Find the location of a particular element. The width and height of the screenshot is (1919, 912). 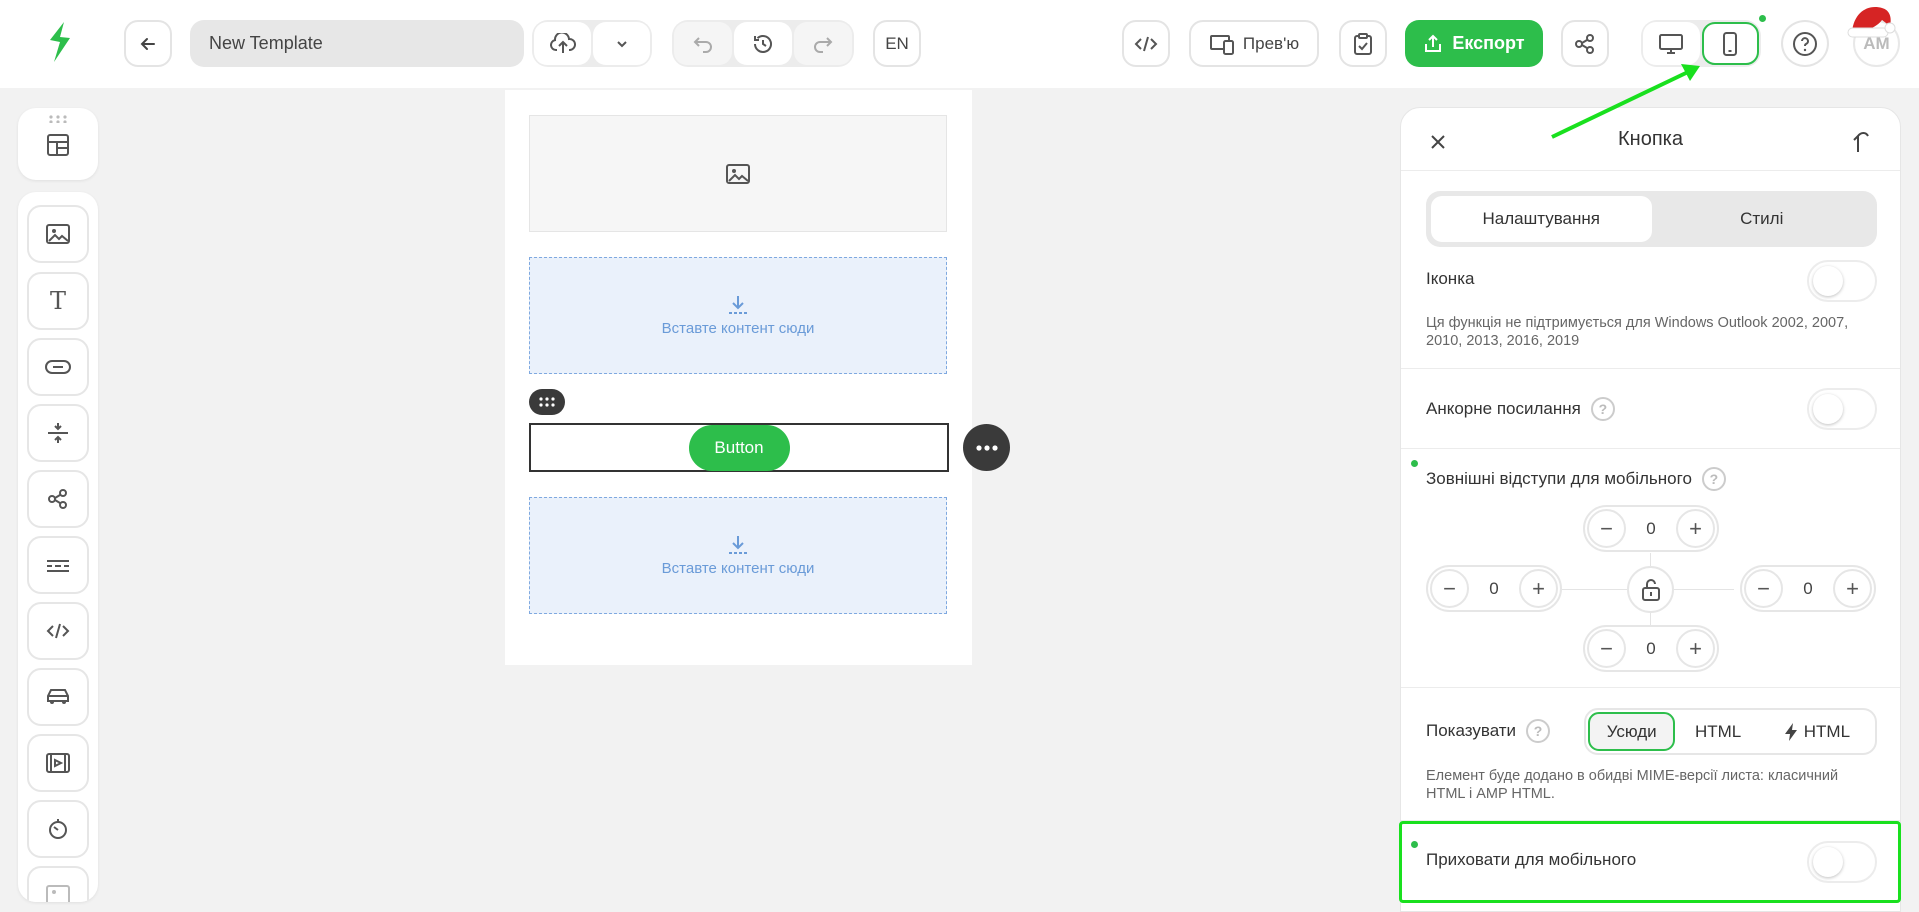

margin-bottom-stepper: − 0 + is located at coordinates (1651, 648).